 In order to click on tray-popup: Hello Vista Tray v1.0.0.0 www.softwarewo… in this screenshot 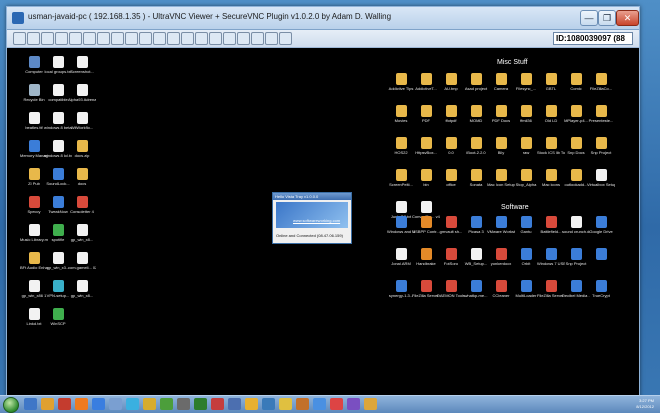, I will do `click(312, 218)`.